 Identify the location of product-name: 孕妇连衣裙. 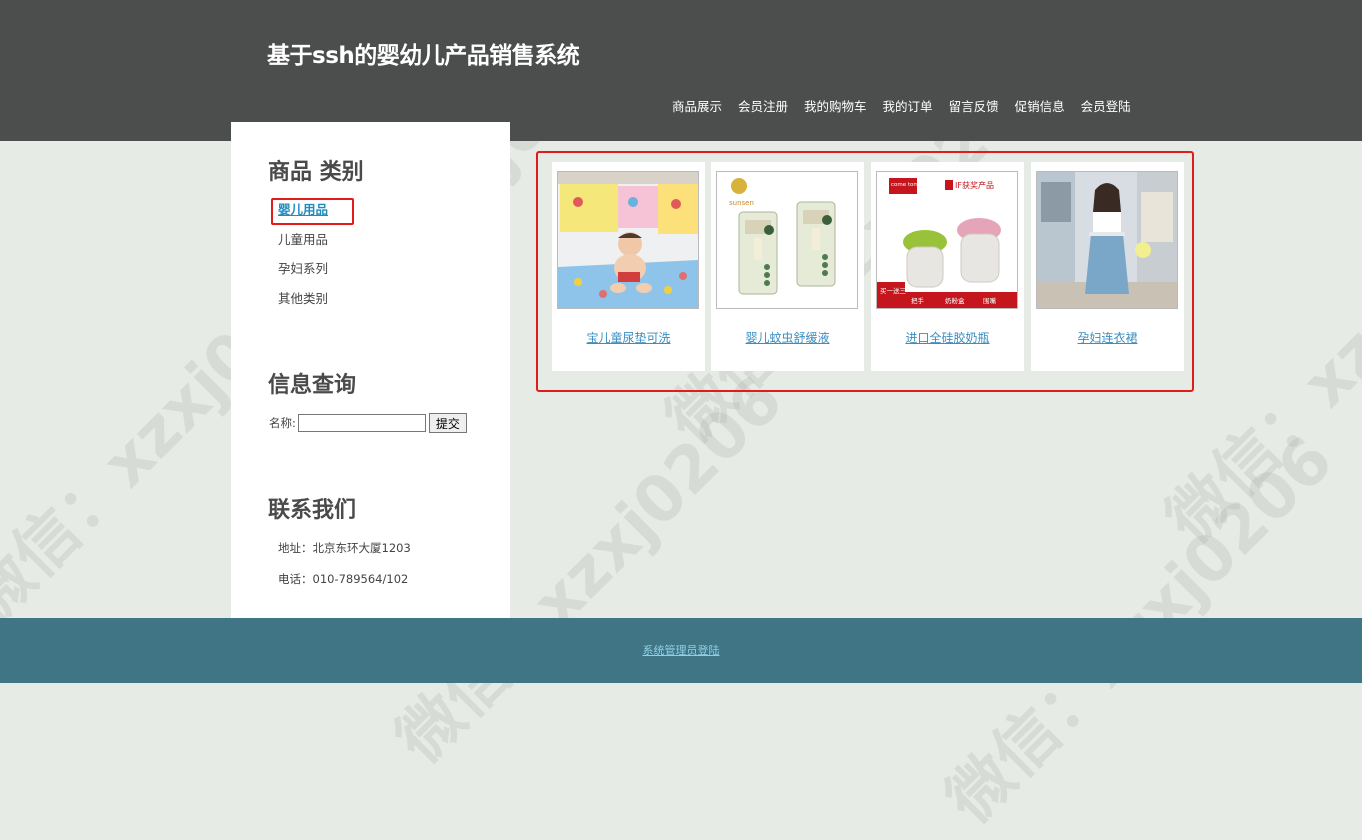
(1107, 337).